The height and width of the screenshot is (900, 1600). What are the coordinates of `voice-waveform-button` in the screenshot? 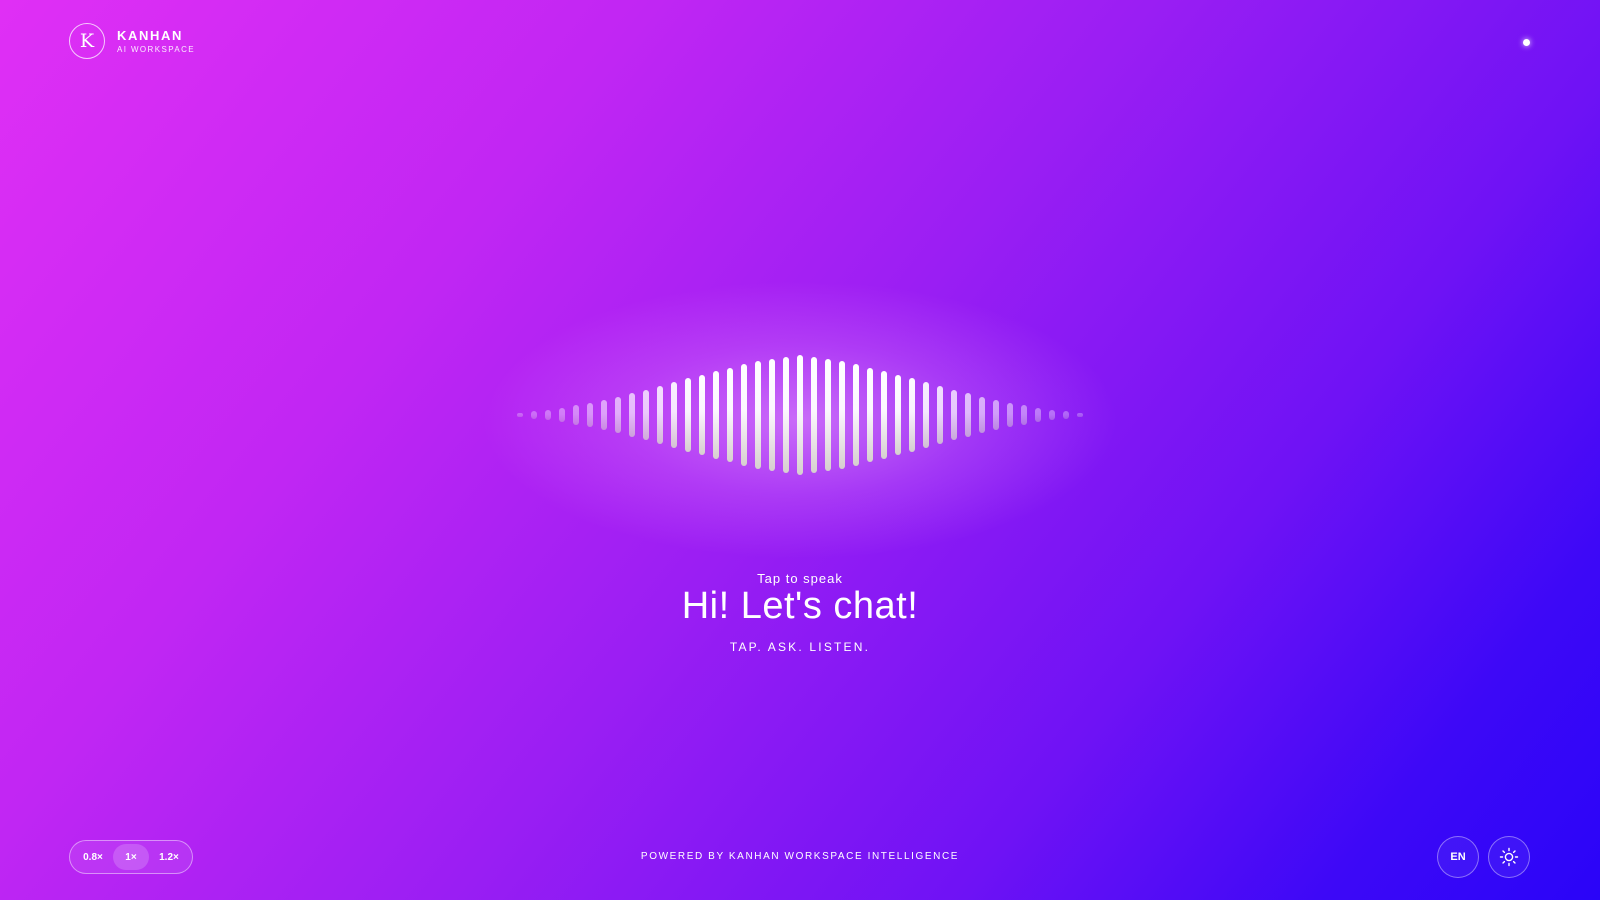 It's located at (800, 415).